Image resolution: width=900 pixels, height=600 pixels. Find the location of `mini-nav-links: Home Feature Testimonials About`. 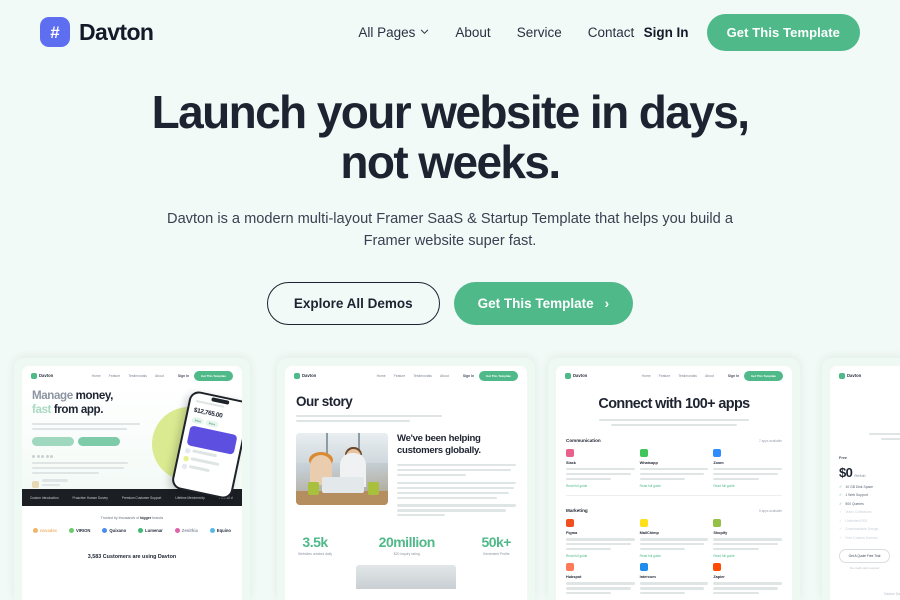

mini-nav-links: Home Feature Testimonials About is located at coordinates (413, 376).